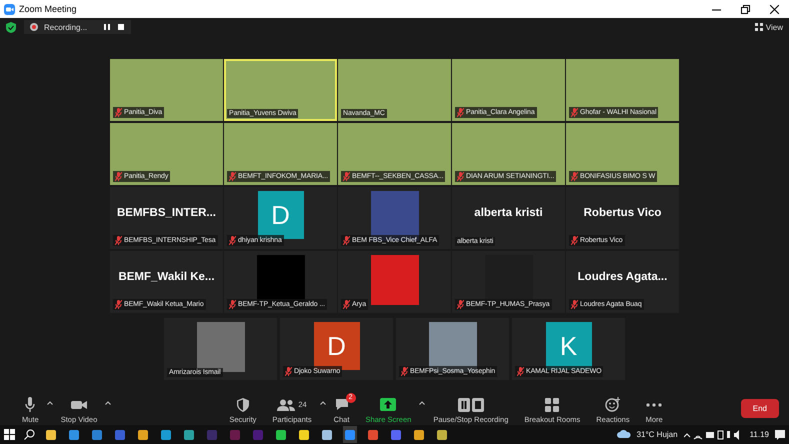 This screenshot has width=789, height=444. What do you see at coordinates (759, 434) in the screenshot?
I see `clock-time: 11.19` at bounding box center [759, 434].